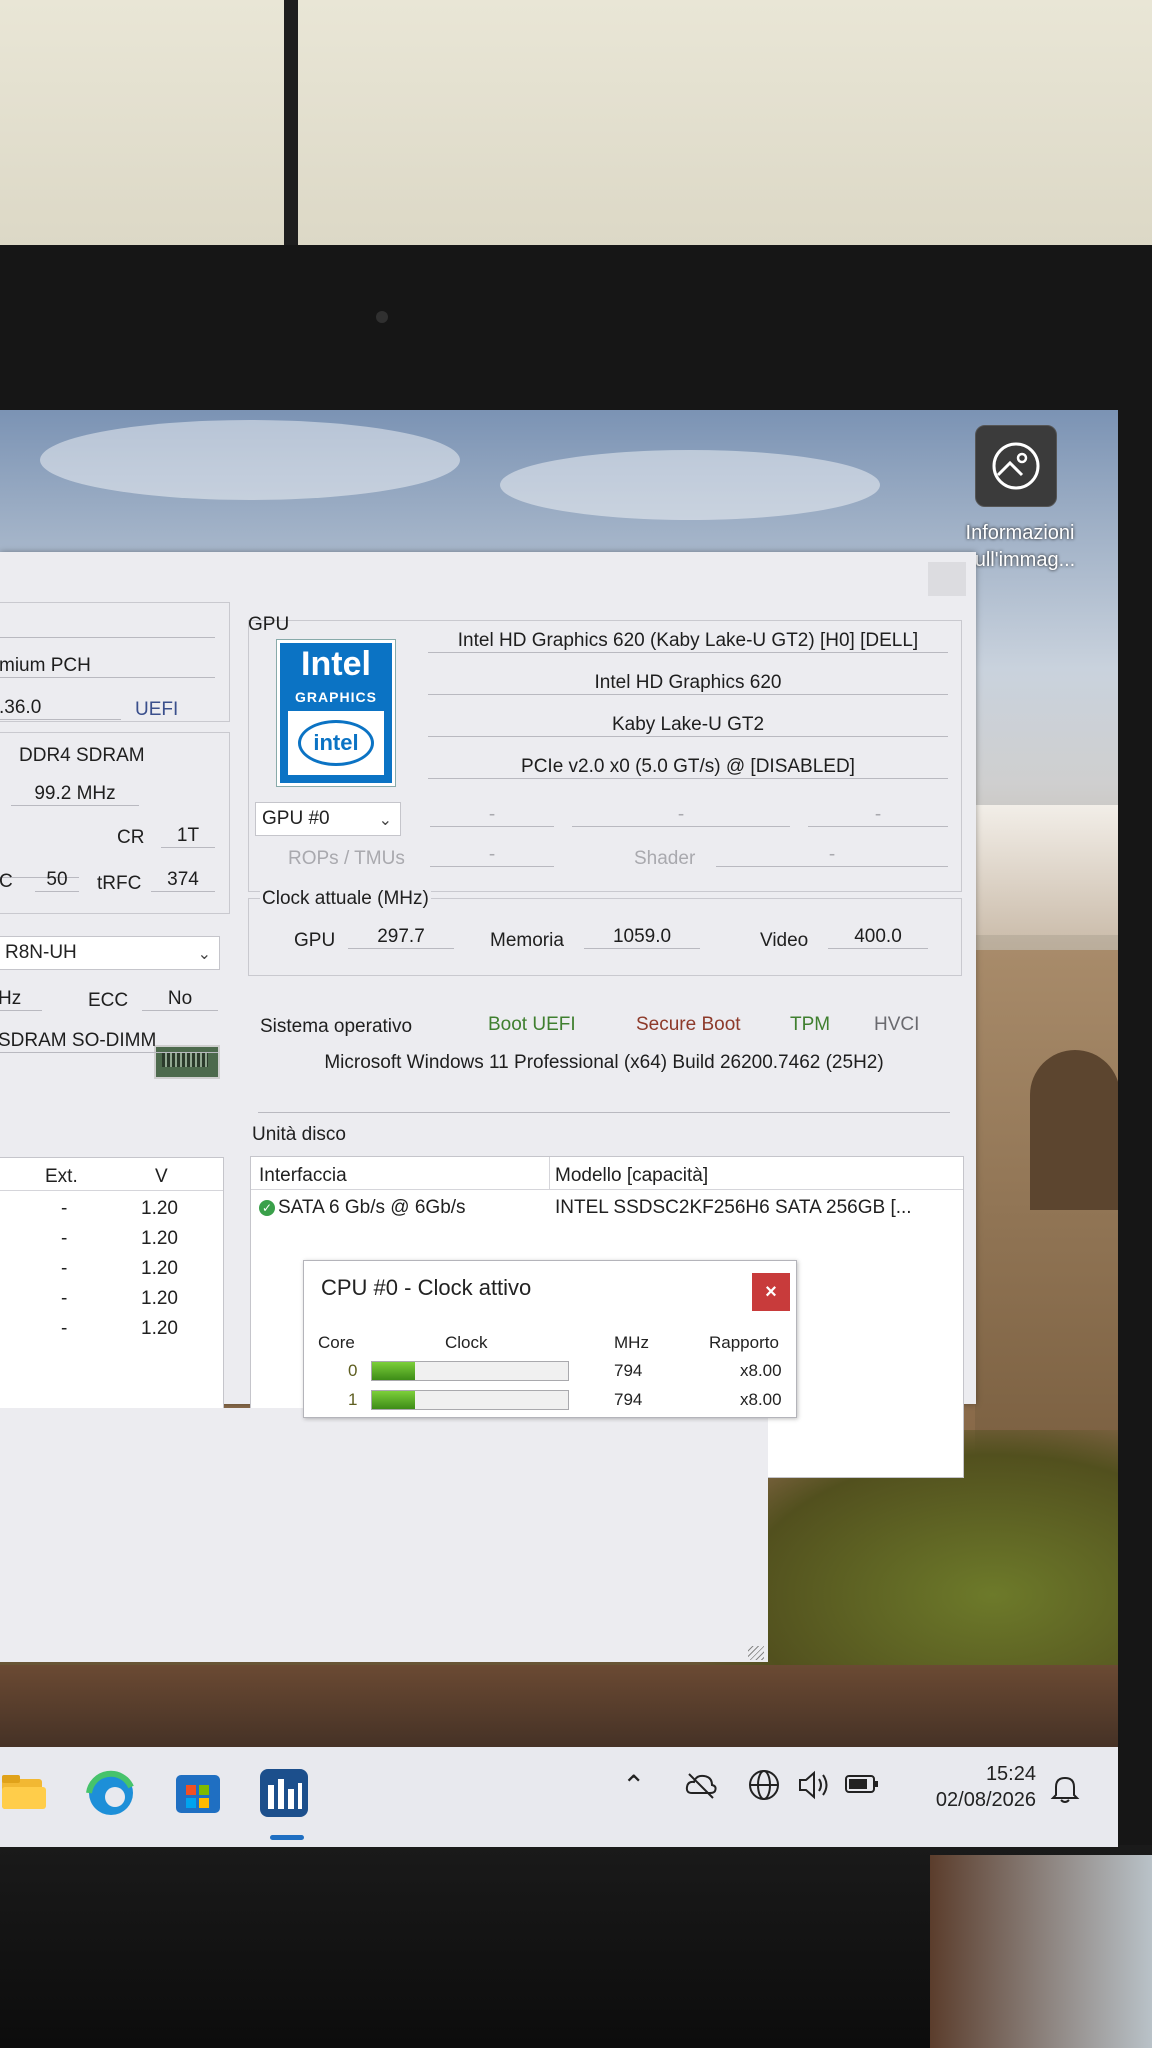  Describe the element at coordinates (336, 713) in the screenshot. I see `intel-graphics-logo: Intel GRAPHICS intel` at that location.